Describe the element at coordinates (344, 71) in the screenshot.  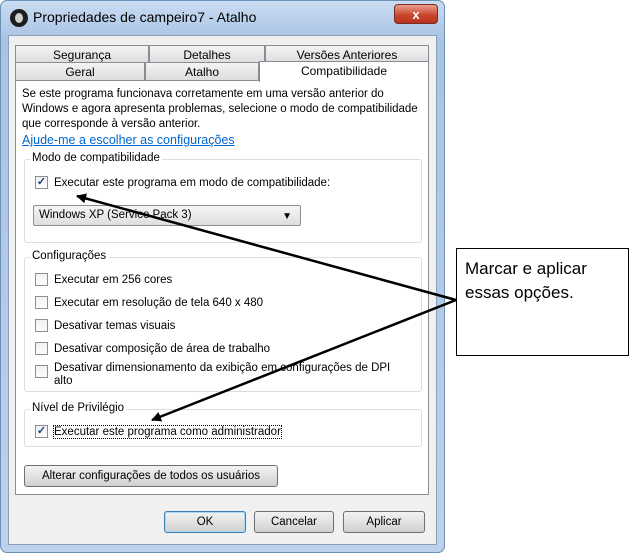
I see `tab-compatibilidade: Compatibilidade` at that location.